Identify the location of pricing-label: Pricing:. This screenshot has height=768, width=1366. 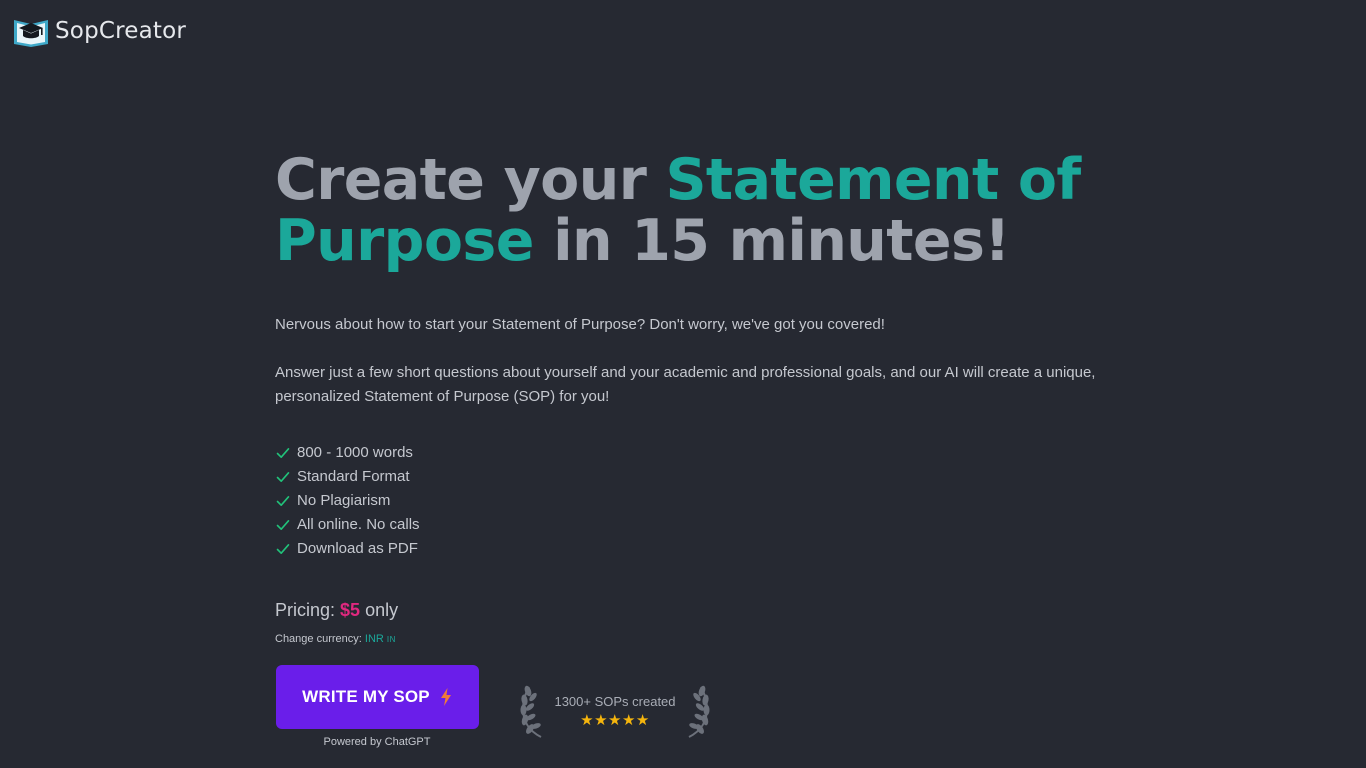
(305, 610).